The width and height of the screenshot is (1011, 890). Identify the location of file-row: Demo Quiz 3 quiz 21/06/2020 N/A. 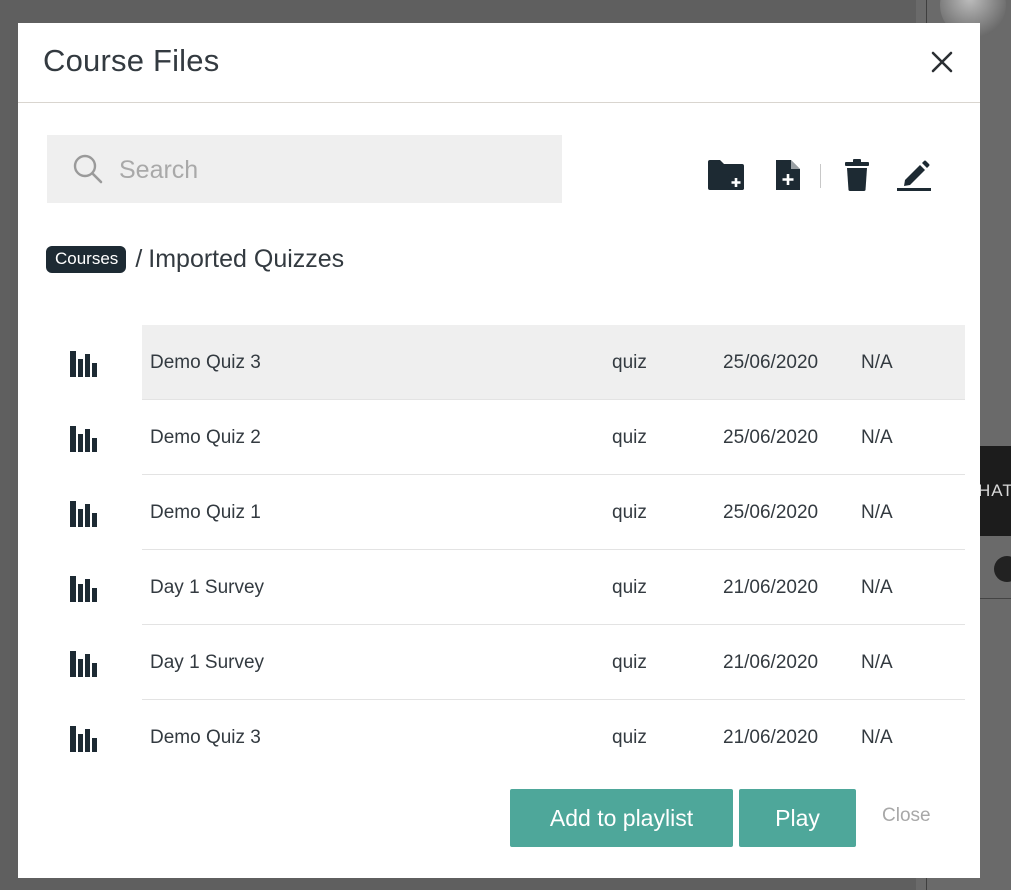
(499, 737).